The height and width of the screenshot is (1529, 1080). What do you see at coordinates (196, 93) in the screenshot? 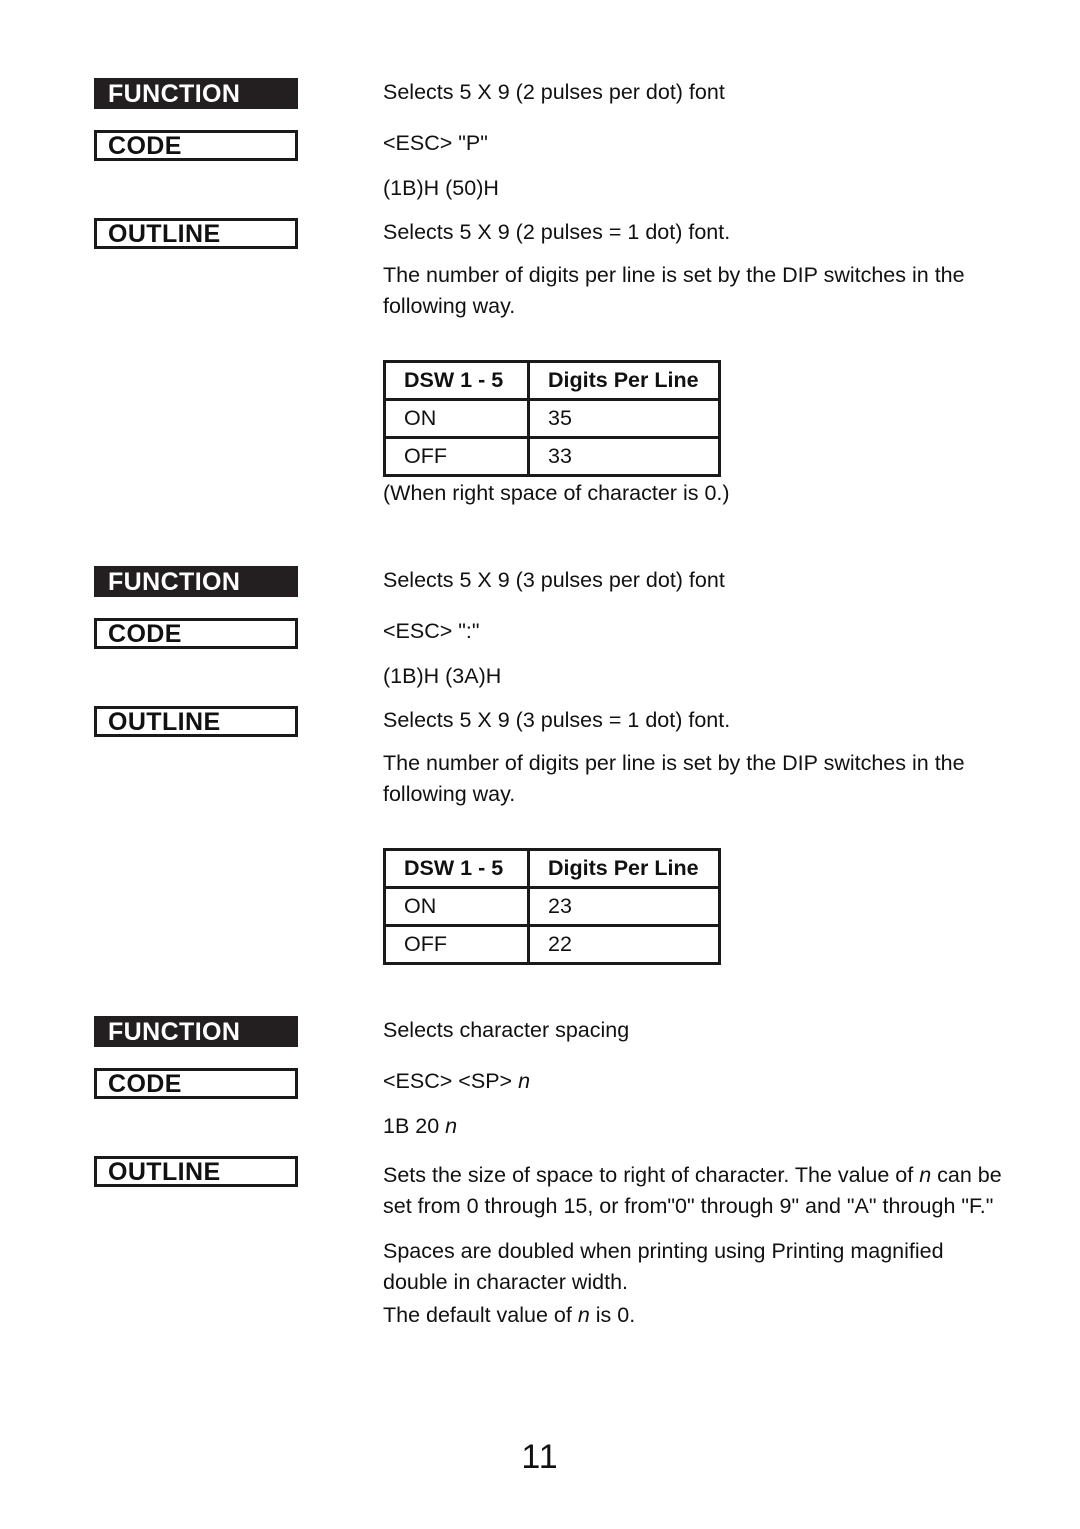
I see `function-label-1: FUNCTION` at bounding box center [196, 93].